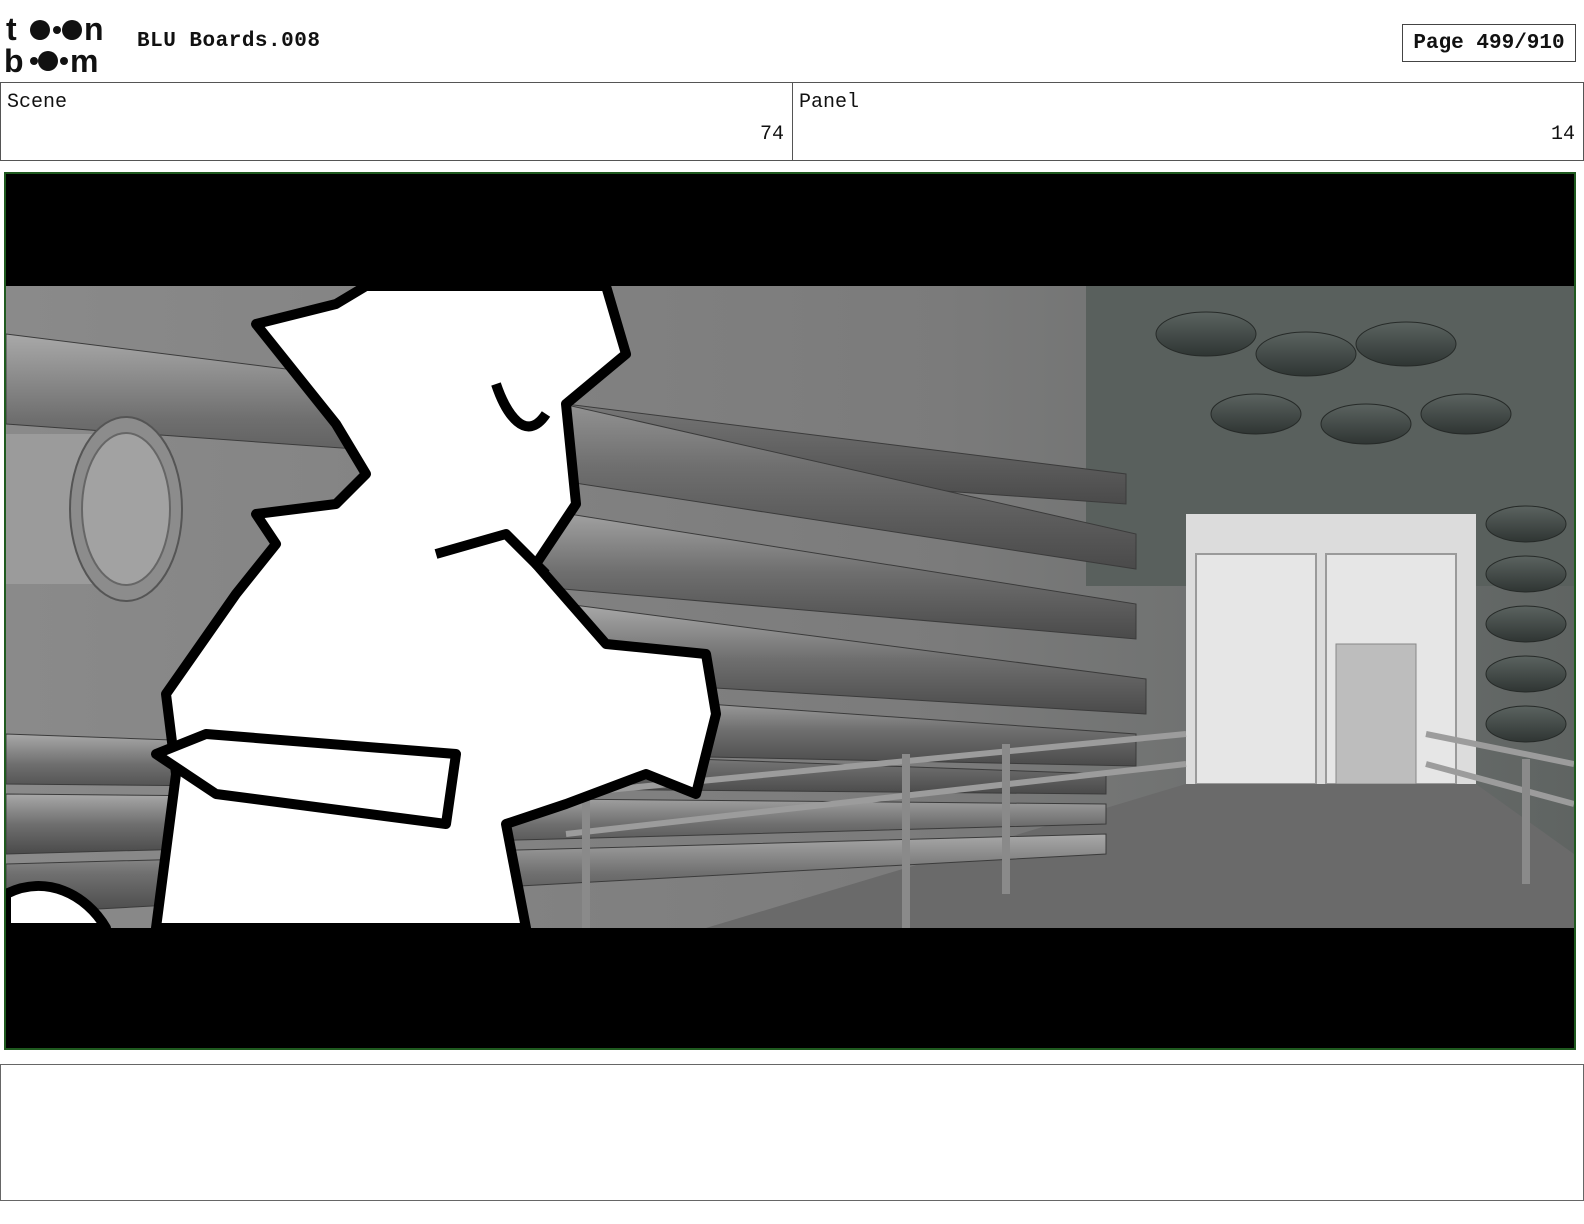 This screenshot has width=1584, height=1224. Describe the element at coordinates (37, 102) in the screenshot. I see `scene-label: Scene` at that location.